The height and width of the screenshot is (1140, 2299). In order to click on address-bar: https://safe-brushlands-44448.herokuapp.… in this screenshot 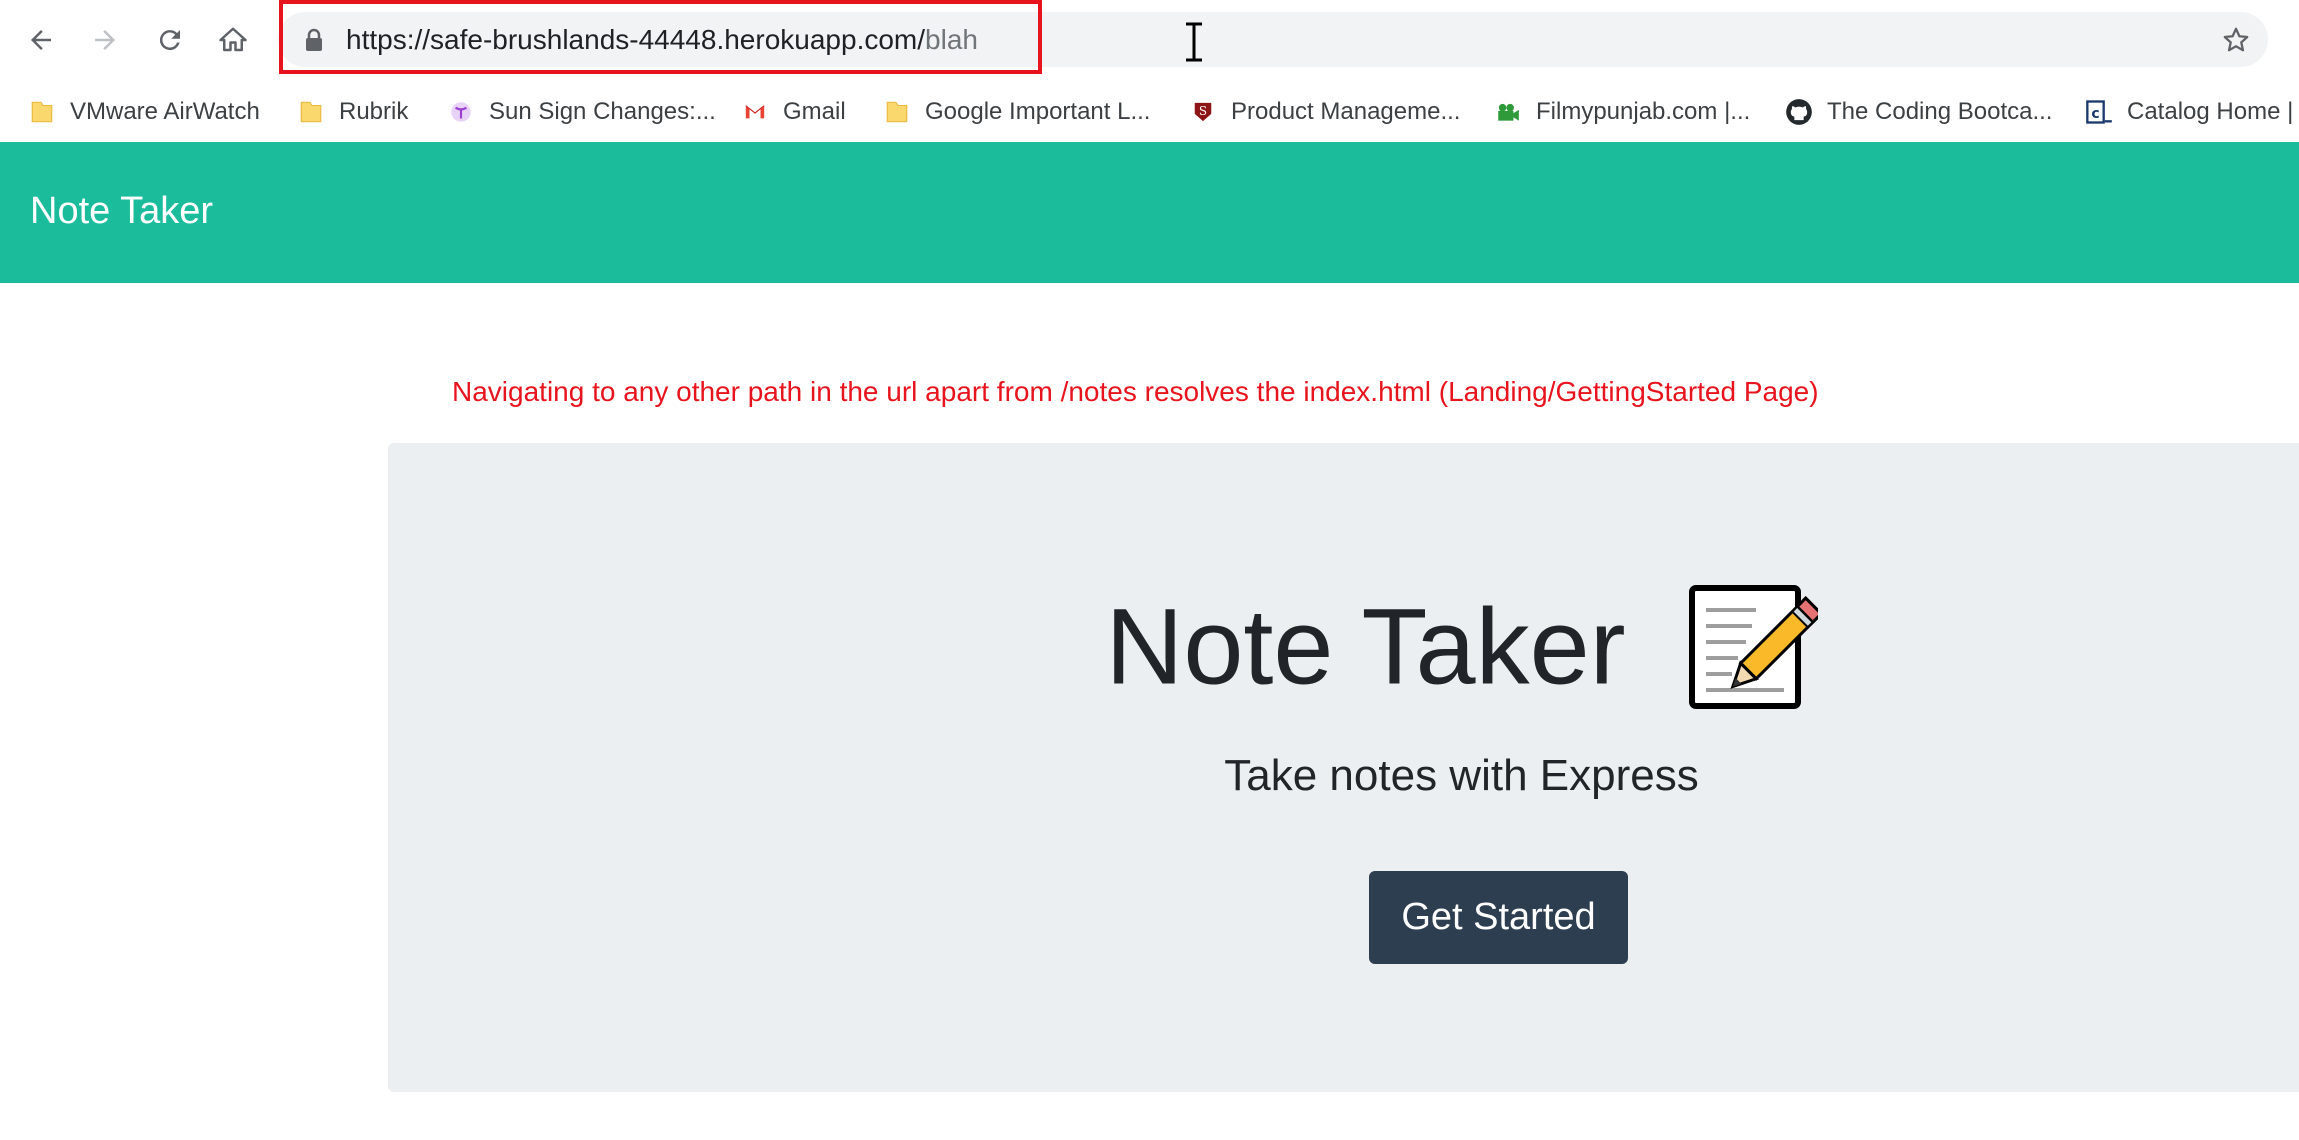, I will do `click(1273, 39)`.